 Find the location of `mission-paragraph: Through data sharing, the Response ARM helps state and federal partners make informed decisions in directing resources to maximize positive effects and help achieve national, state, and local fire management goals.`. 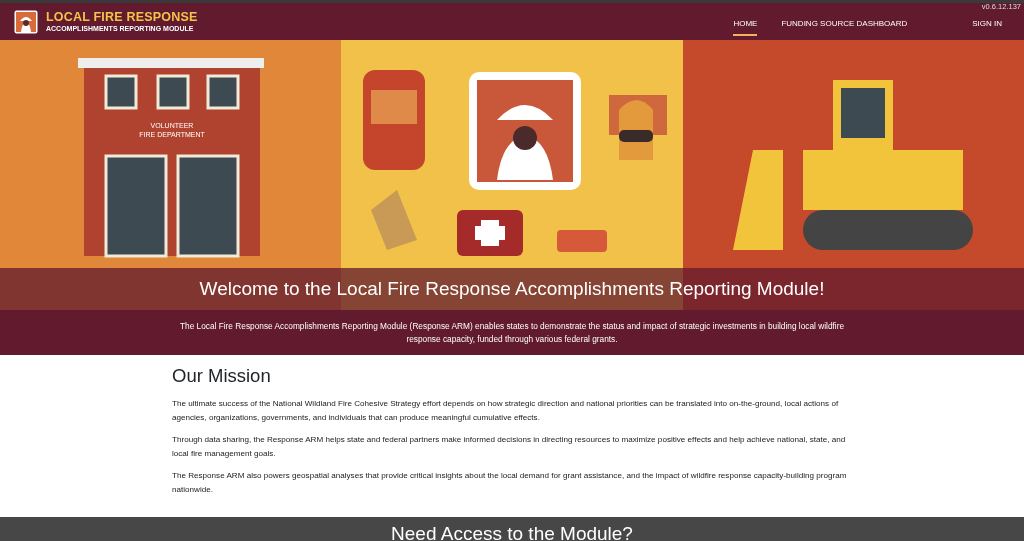

mission-paragraph: Through data sharing, the Response ARM helps state and federal partners make informed decisions in directing resources to maximize positive effects and help achieve national, state, and local fire management goals. is located at coordinates (509, 447).